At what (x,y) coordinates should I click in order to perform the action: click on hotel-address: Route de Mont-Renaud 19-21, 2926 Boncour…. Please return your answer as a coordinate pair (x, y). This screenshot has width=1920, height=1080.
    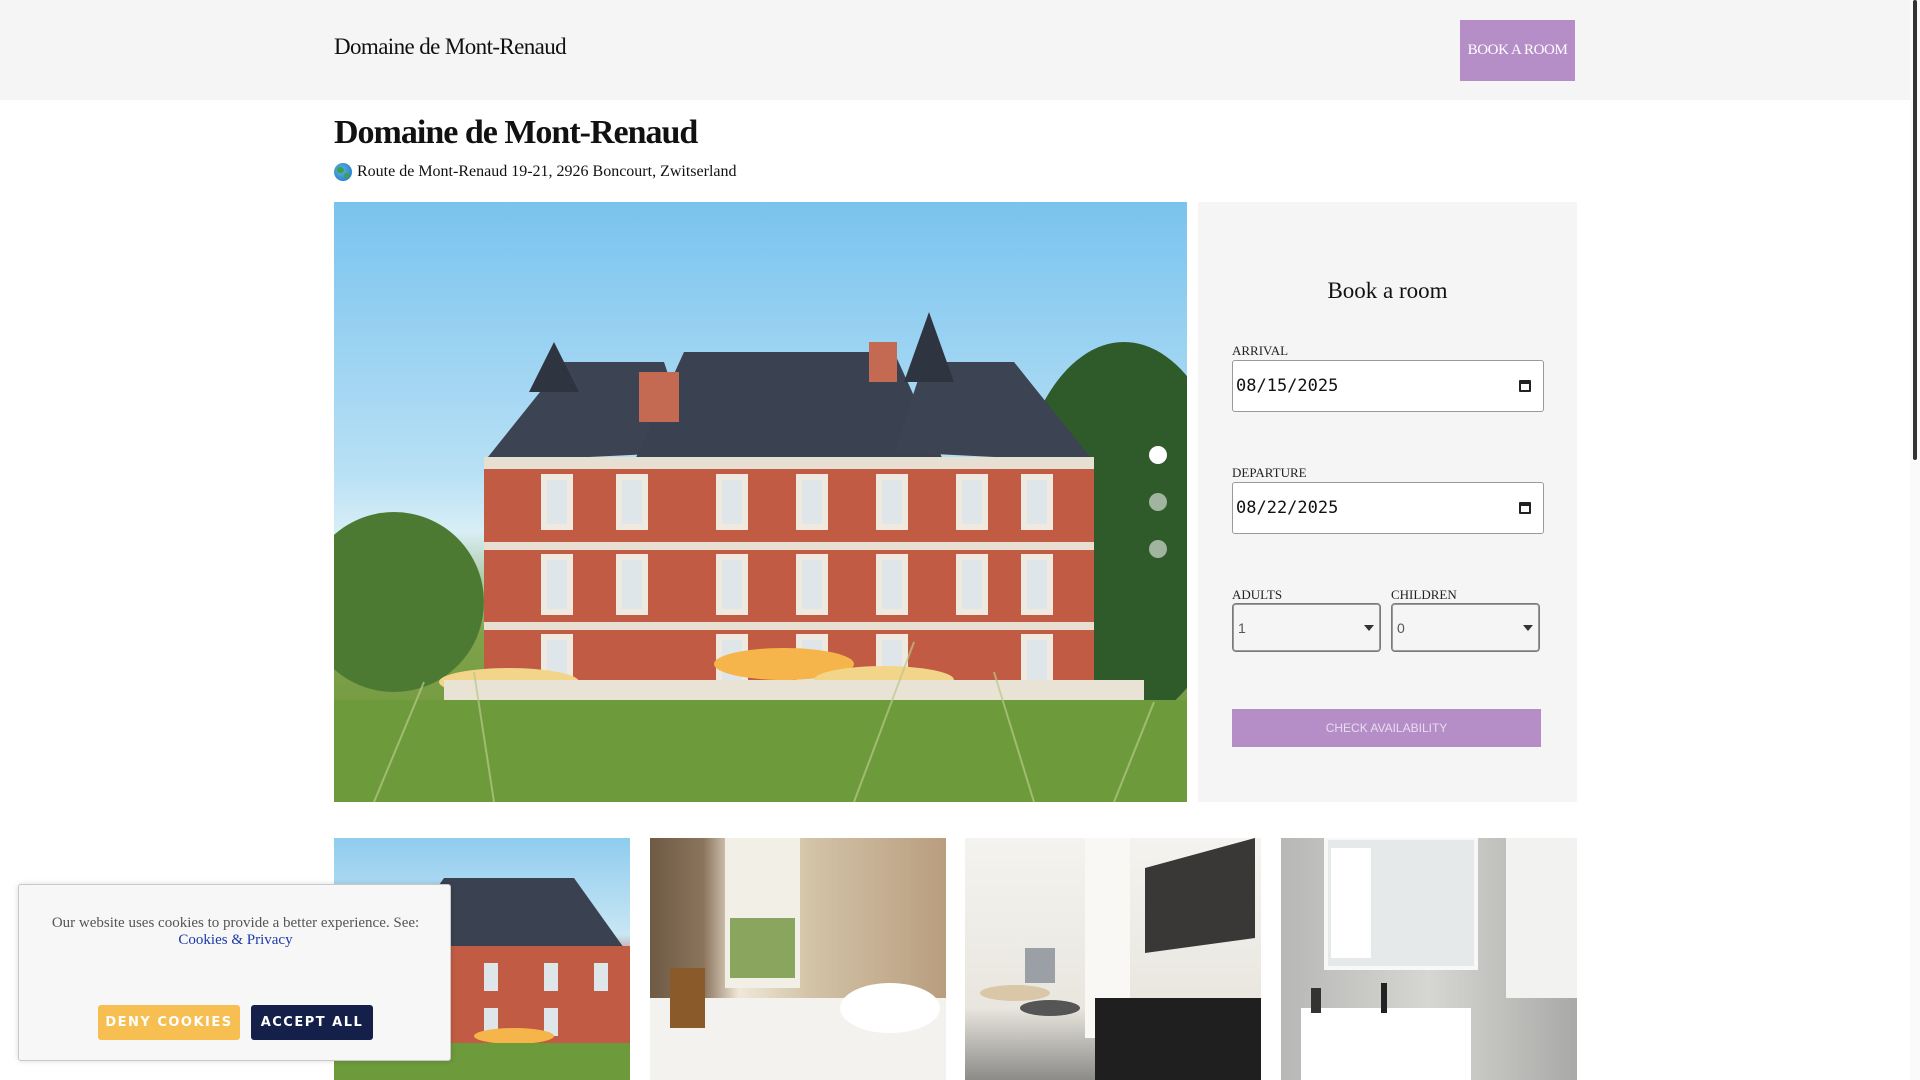
    Looking at the image, I should click on (535, 172).